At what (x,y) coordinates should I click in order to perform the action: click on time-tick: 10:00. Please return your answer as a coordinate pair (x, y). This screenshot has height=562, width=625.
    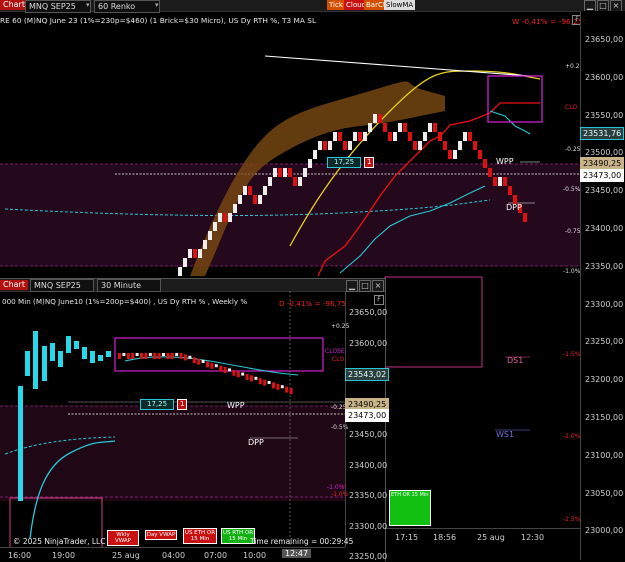
    Looking at the image, I should click on (255, 555).